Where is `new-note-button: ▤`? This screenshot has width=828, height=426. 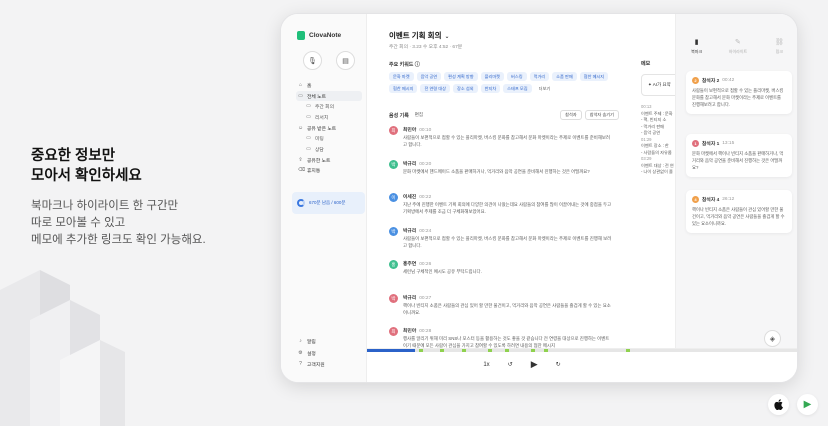 new-note-button: ▤ is located at coordinates (345, 60).